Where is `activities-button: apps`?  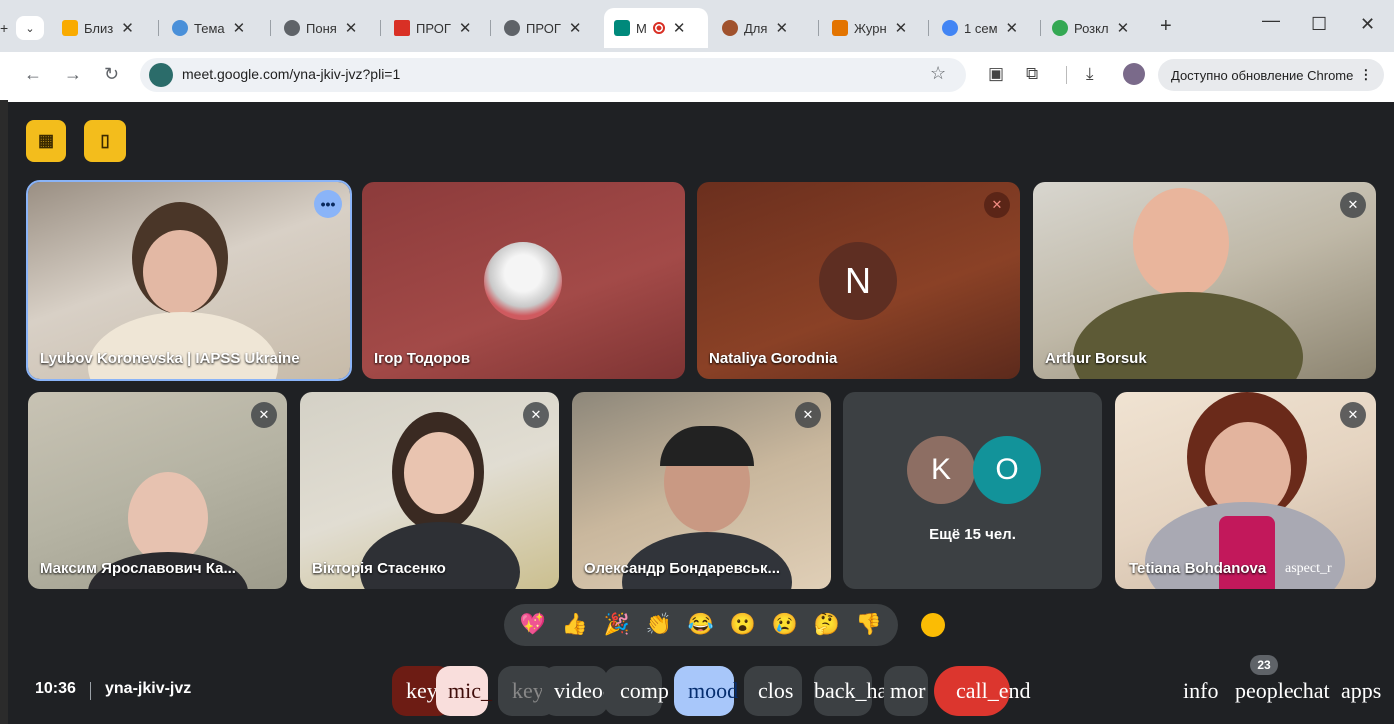
activities-button: apps is located at coordinates (1361, 691).